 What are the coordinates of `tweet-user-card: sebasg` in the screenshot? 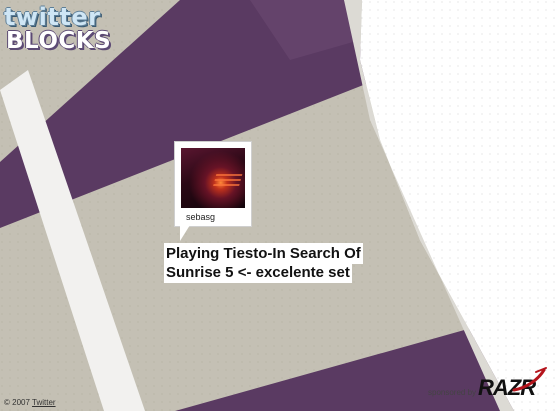 It's located at (213, 184).